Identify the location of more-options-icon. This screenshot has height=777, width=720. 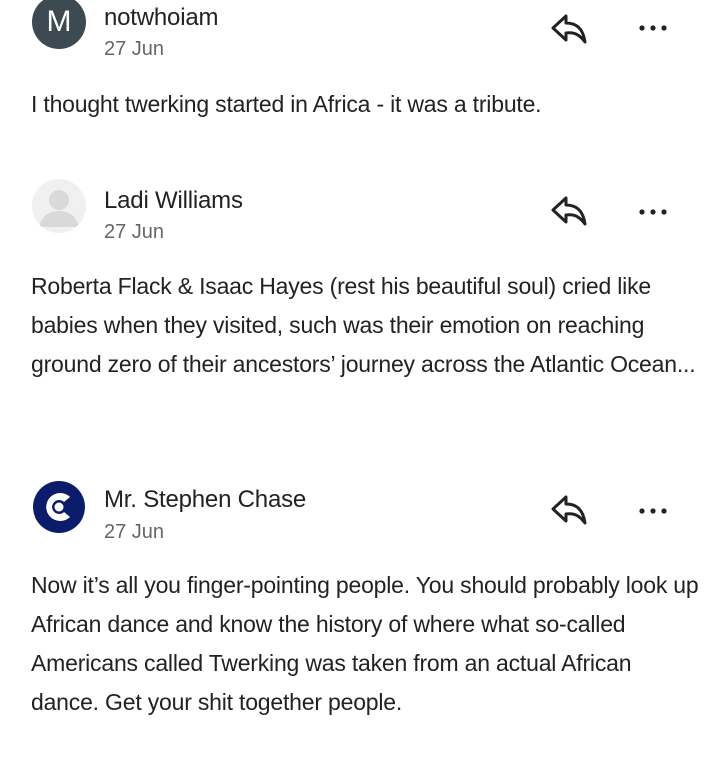
(653, 511).